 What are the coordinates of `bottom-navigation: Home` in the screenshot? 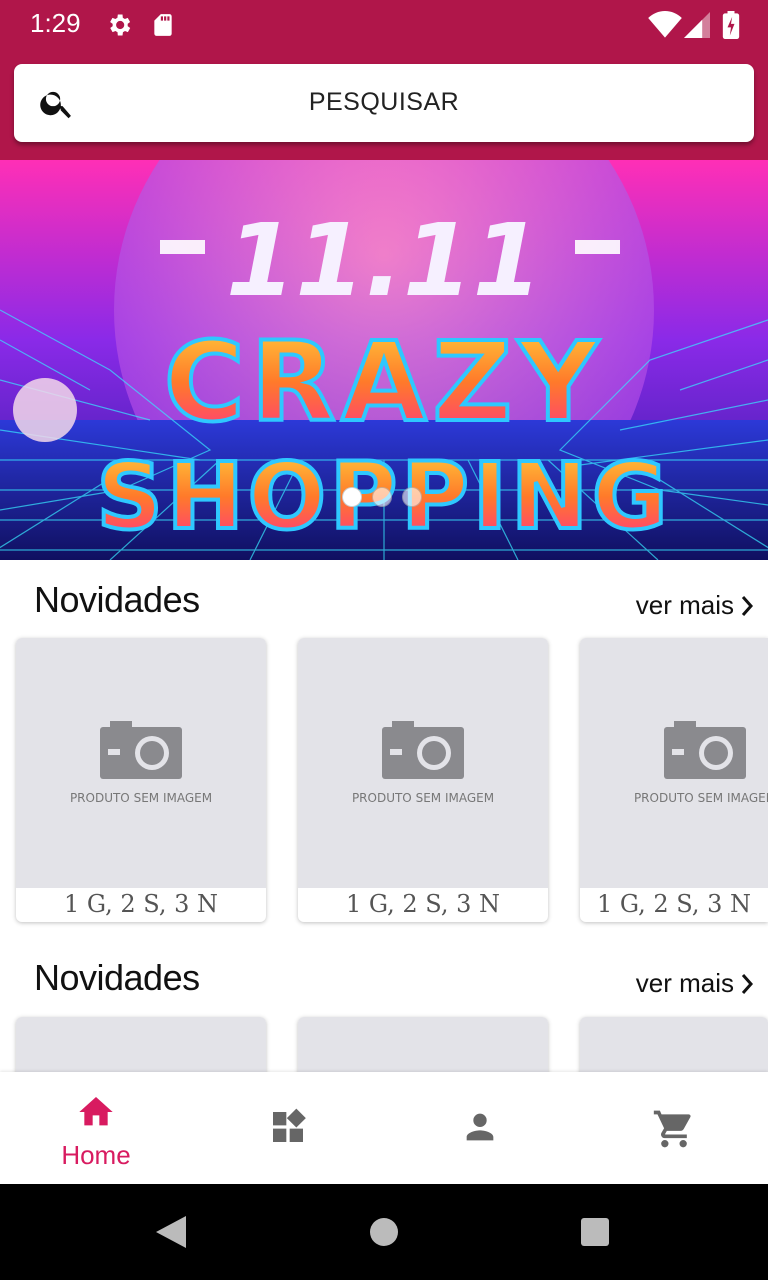 It's located at (384, 1128).